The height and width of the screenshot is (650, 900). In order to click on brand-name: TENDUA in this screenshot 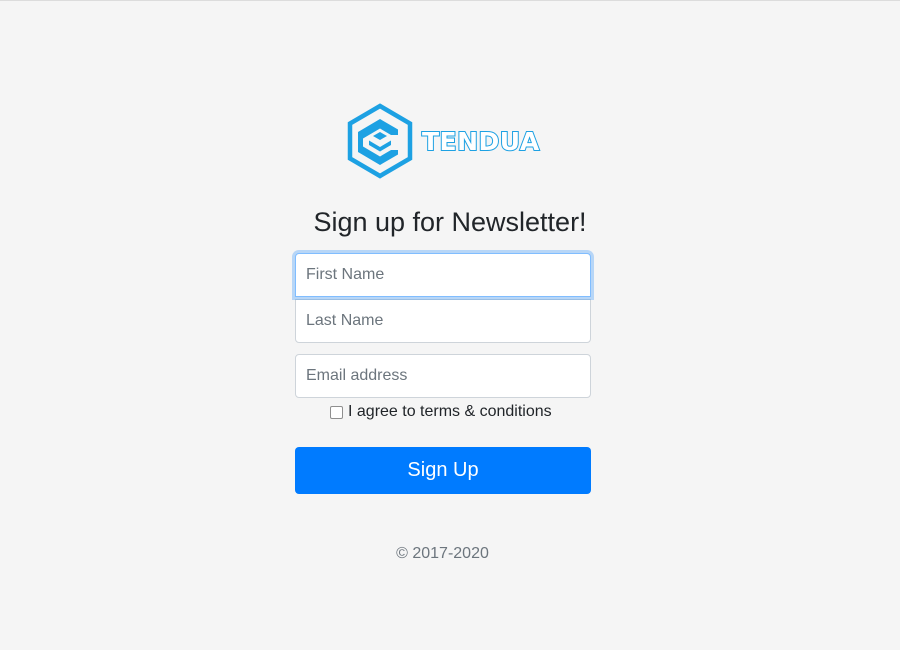, I will do `click(480, 141)`.